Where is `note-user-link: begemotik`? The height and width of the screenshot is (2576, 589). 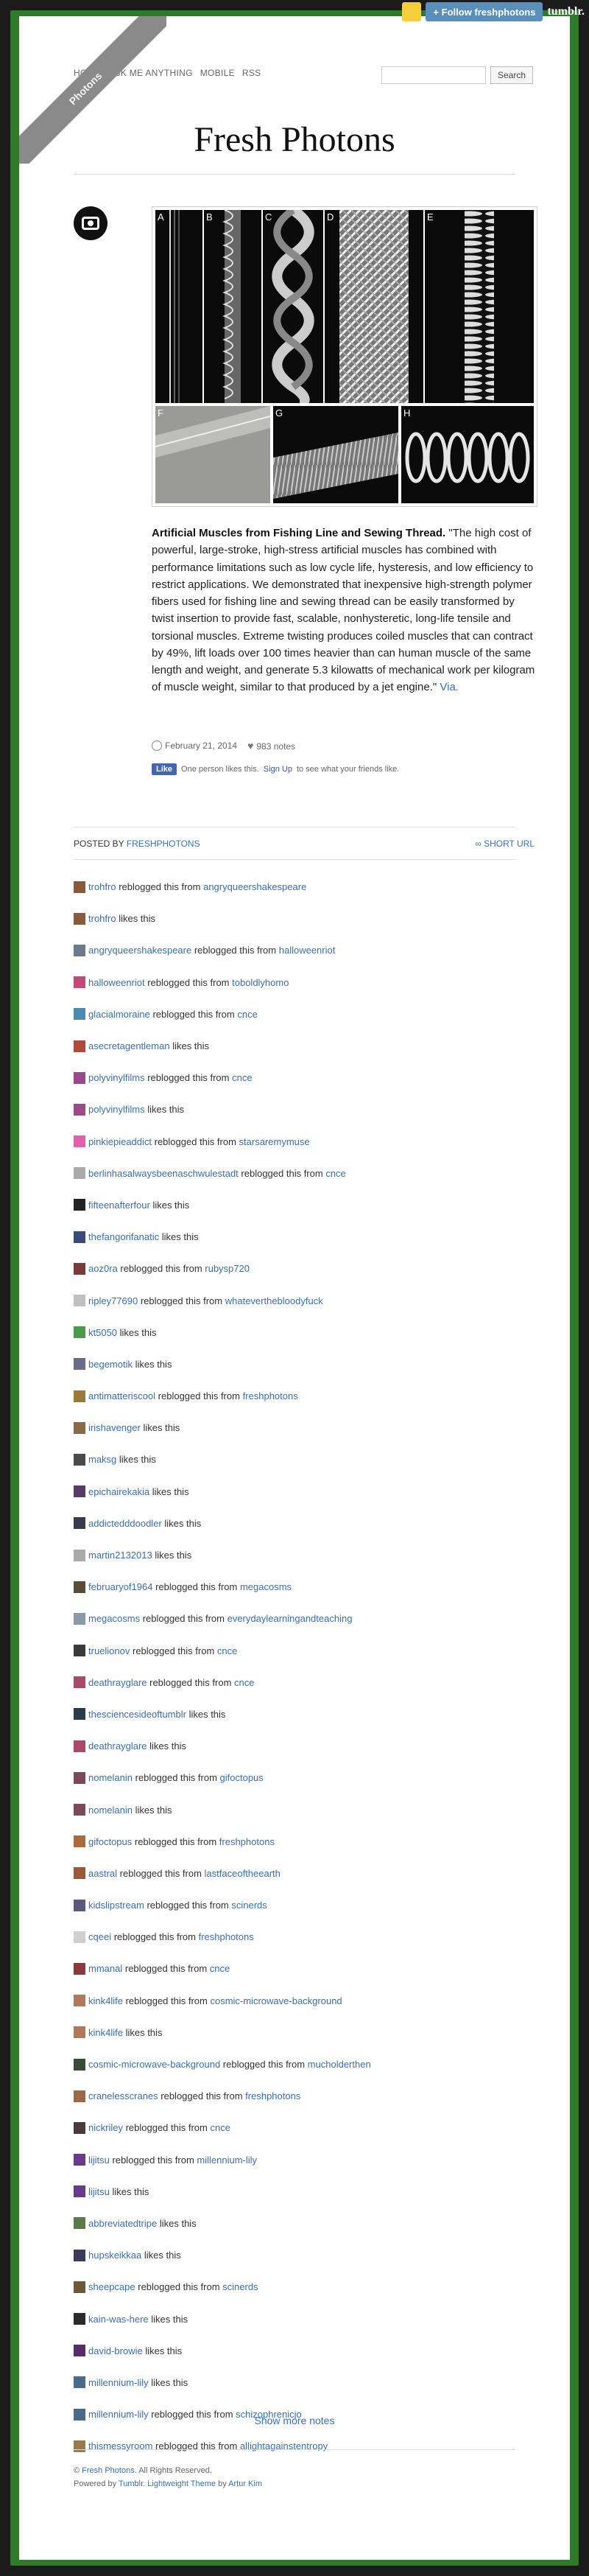 note-user-link: begemotik is located at coordinates (110, 1364).